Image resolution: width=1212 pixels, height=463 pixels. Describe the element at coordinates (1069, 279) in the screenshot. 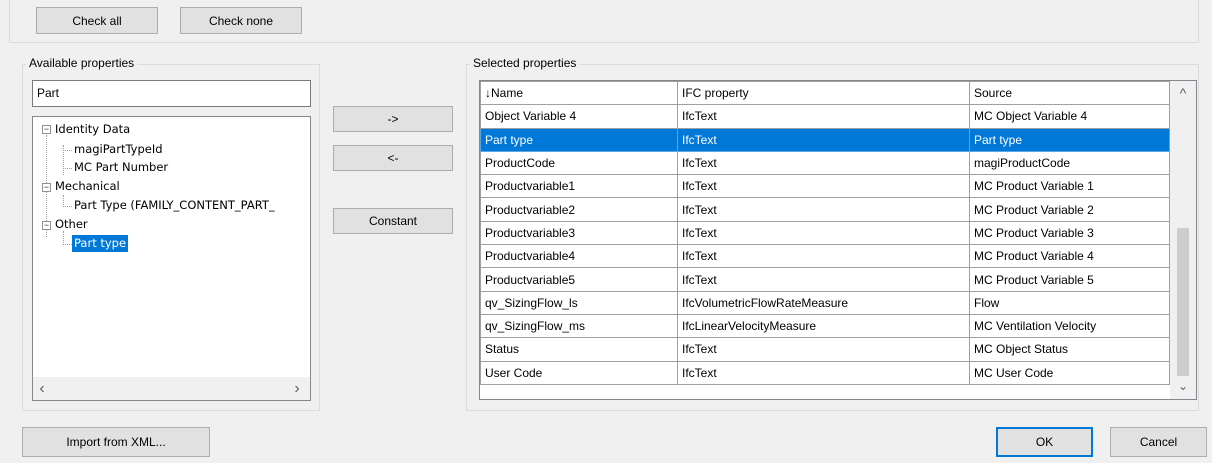

I see `cell-source: MC Product Variable 5` at that location.